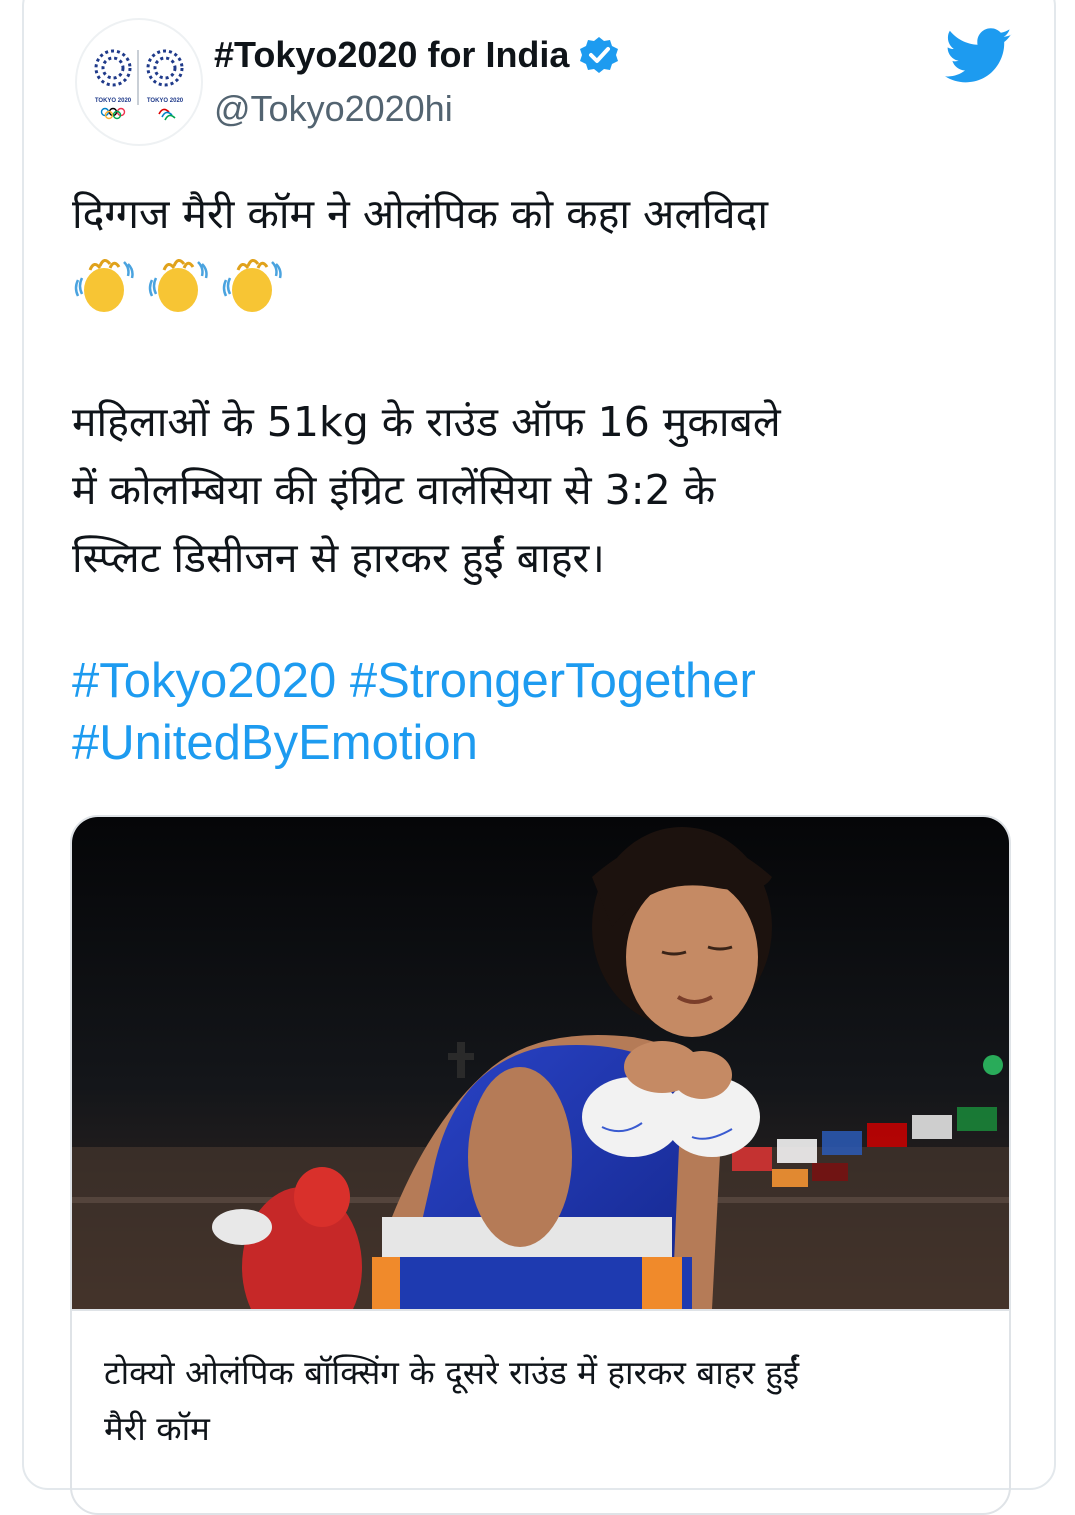 This screenshot has height=1515, width=1075. I want to click on link-card-title-line-2: मैरी कॉम, so click(544, 1429).